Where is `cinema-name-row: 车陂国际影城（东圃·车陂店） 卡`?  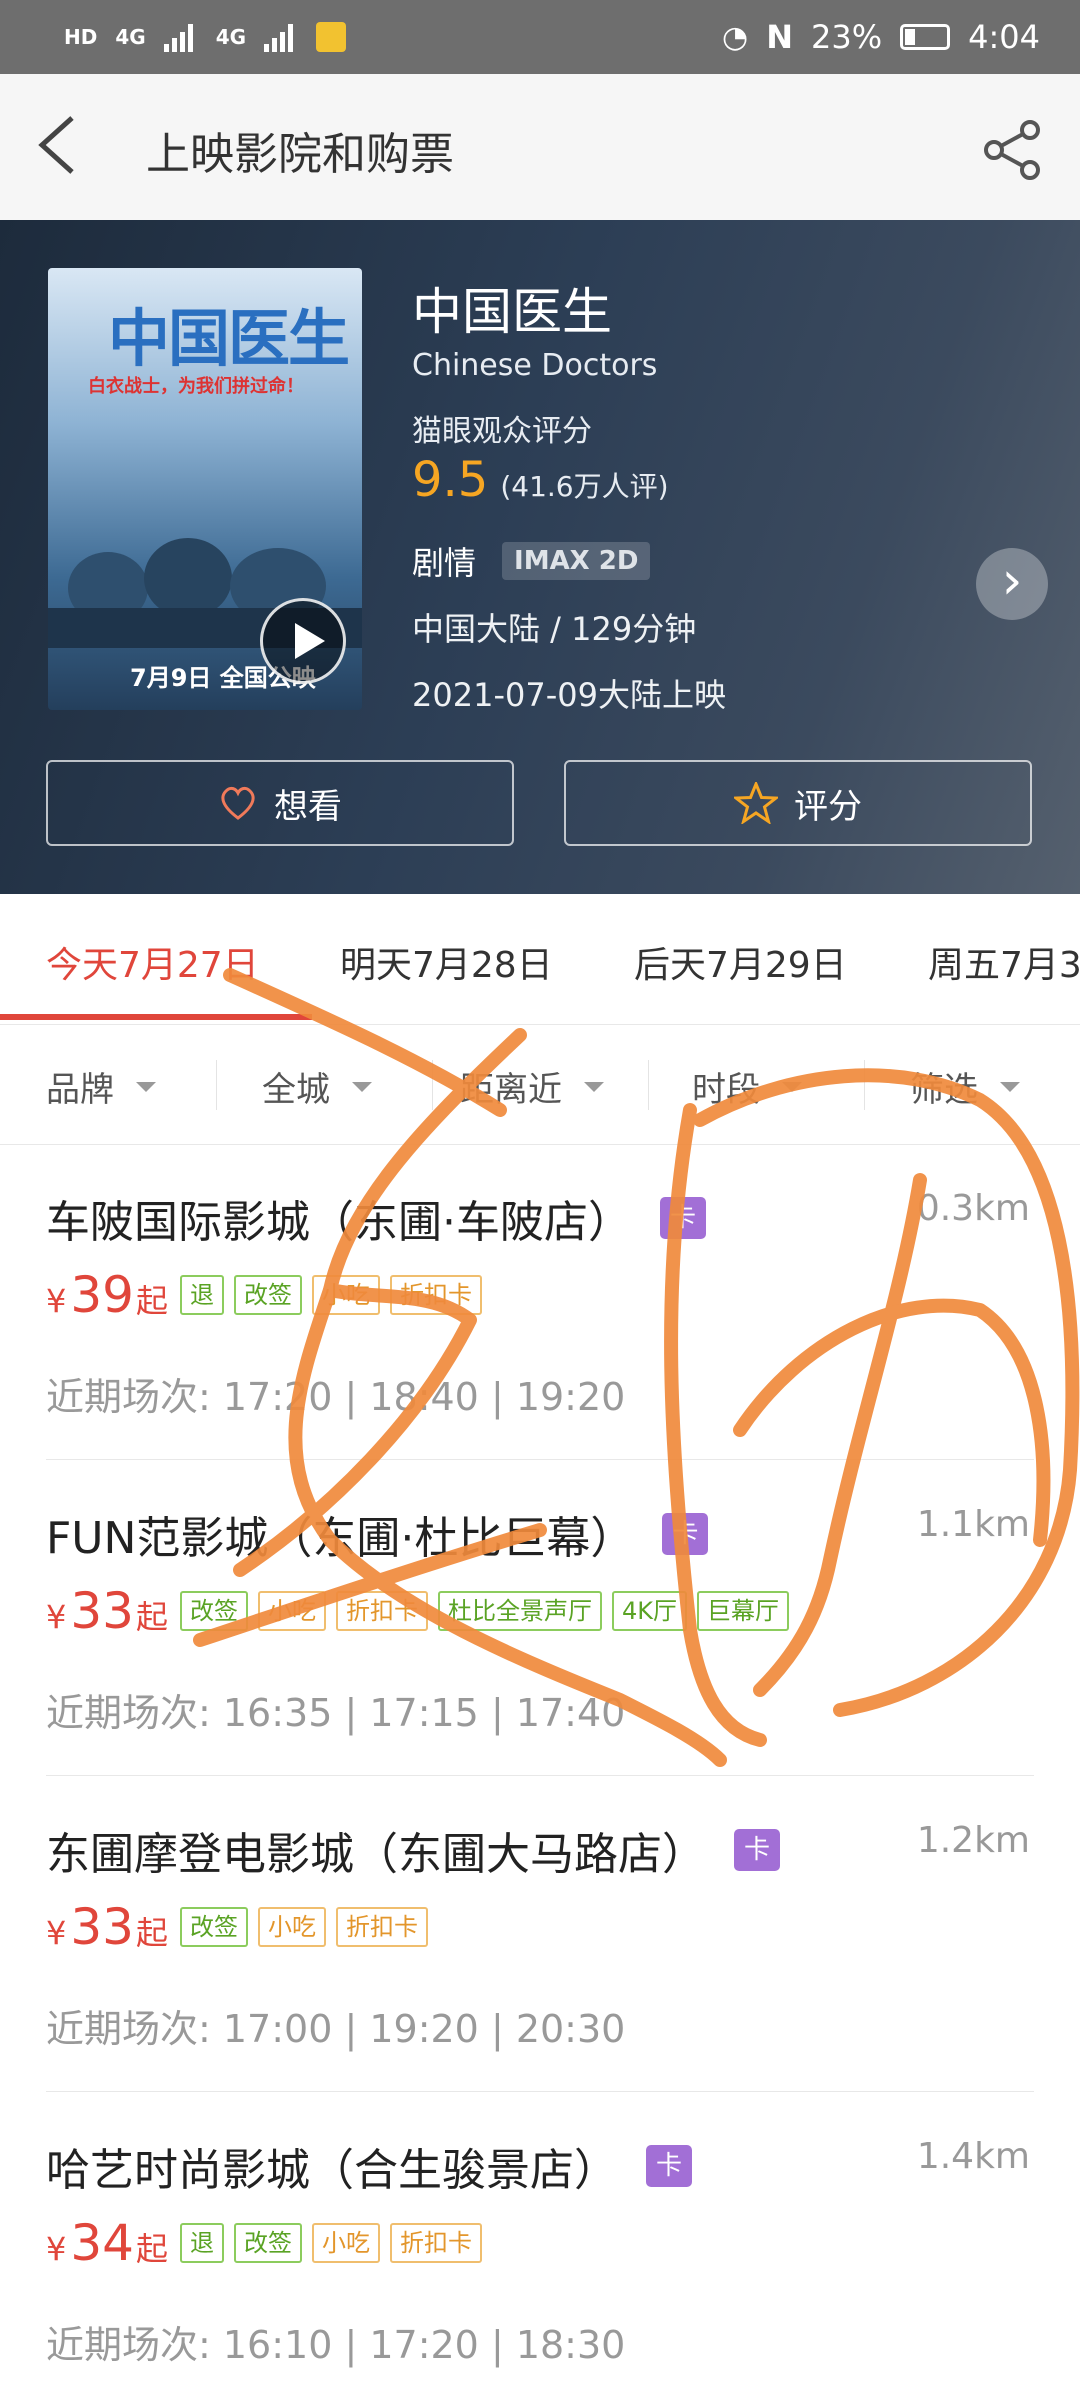
cinema-name-row: 车陂国际影城（东圃·车陂店） 卡 is located at coordinates (376, 1218).